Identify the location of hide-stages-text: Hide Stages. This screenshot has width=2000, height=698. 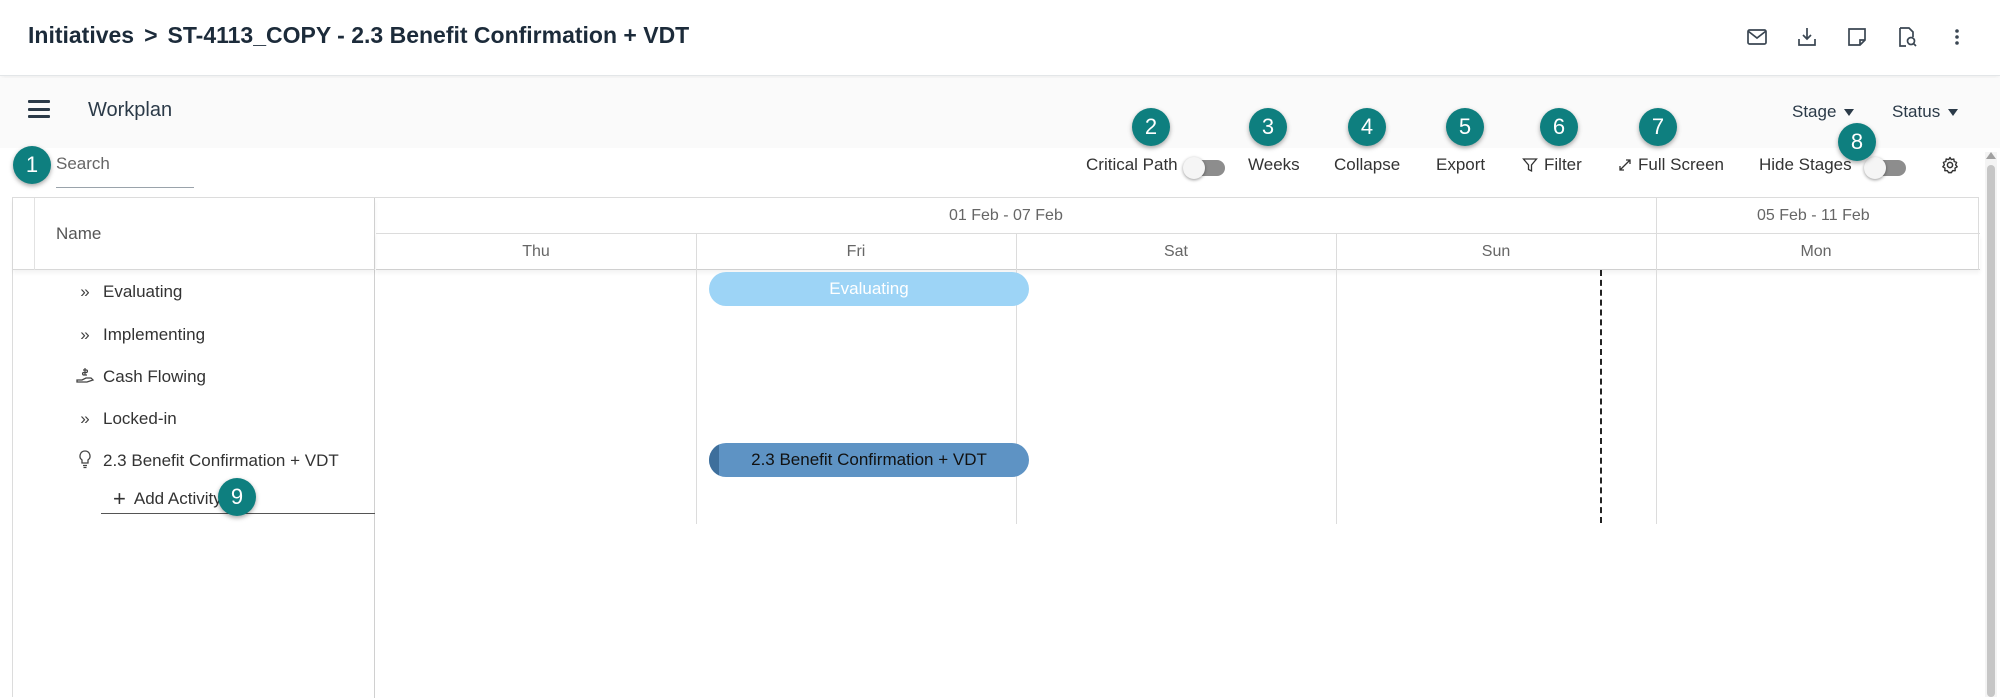
(1805, 164).